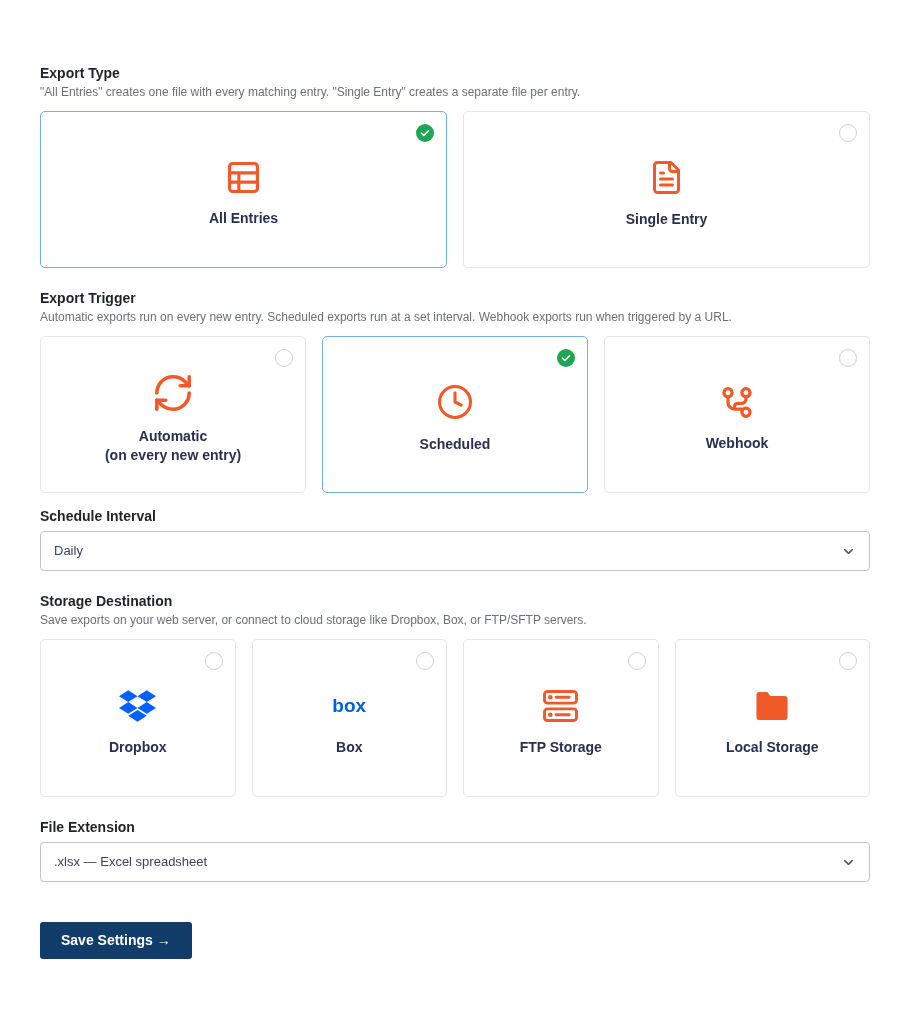  Describe the element at coordinates (455, 862) in the screenshot. I see `file-extension-dropdown: .xlsx — Excel spreadsheet` at that location.